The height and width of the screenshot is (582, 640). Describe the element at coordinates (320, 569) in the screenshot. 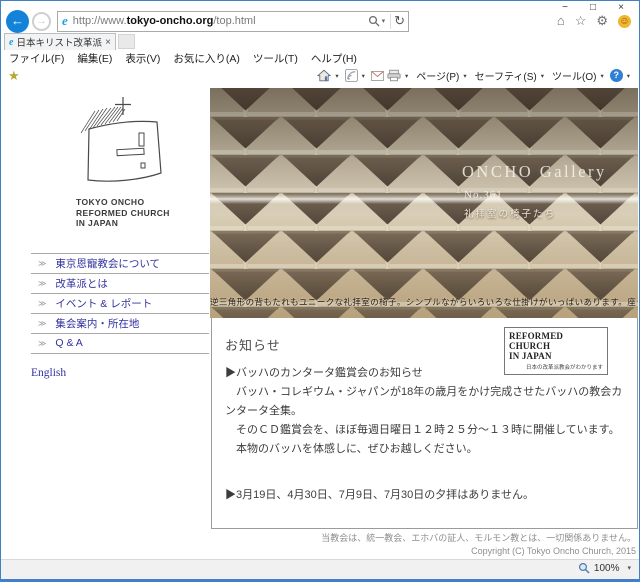

I see `status-bar: 100% ▾` at that location.